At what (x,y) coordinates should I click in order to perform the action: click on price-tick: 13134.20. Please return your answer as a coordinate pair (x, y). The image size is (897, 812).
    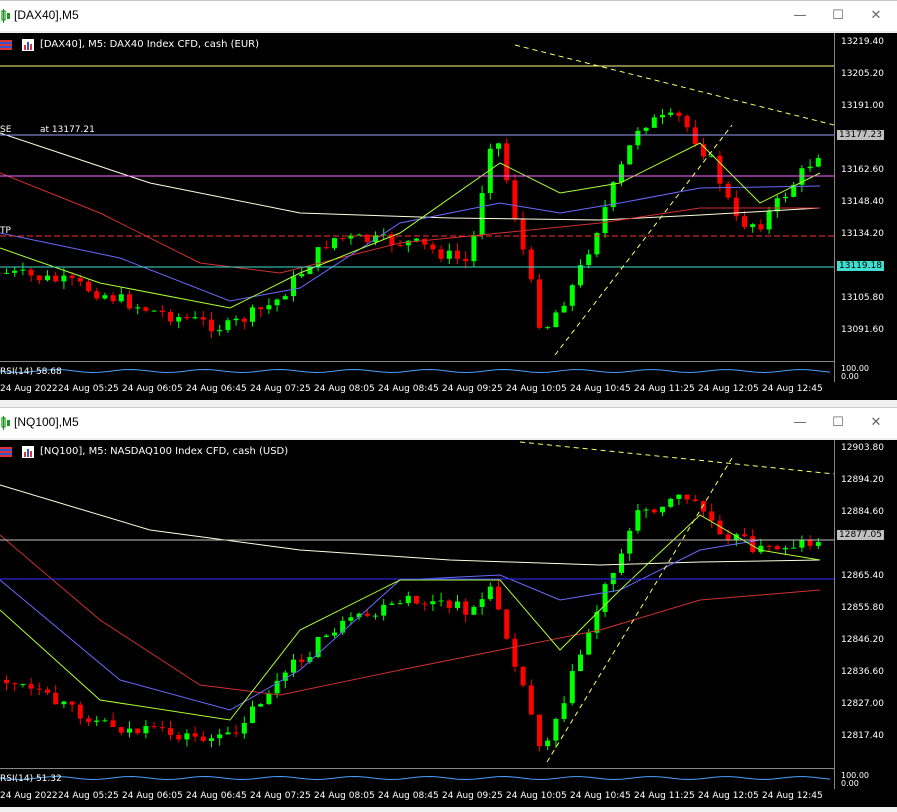
    Looking at the image, I should click on (862, 234).